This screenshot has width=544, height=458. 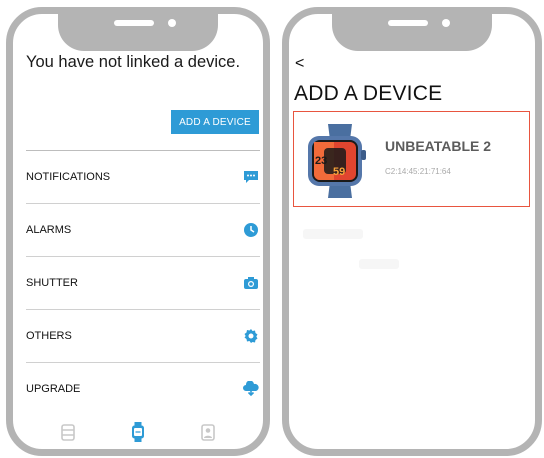 What do you see at coordinates (143, 229) in the screenshot?
I see `menu-item-alarms: ALARMS` at bounding box center [143, 229].